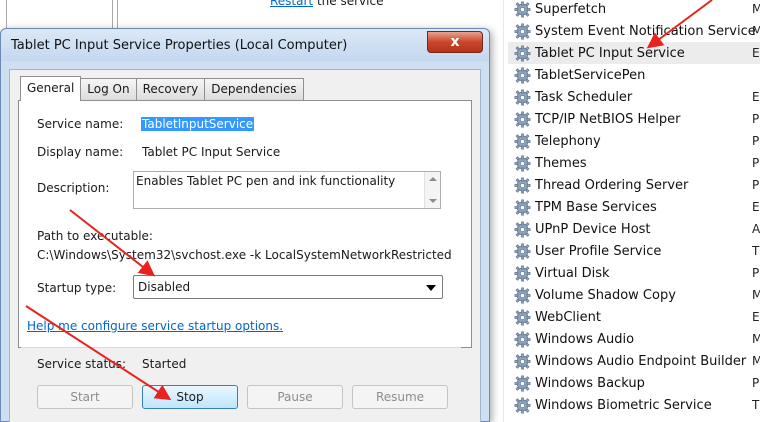 The width and height of the screenshot is (760, 422). I want to click on service-name: System Event Notification Service, so click(645, 31).